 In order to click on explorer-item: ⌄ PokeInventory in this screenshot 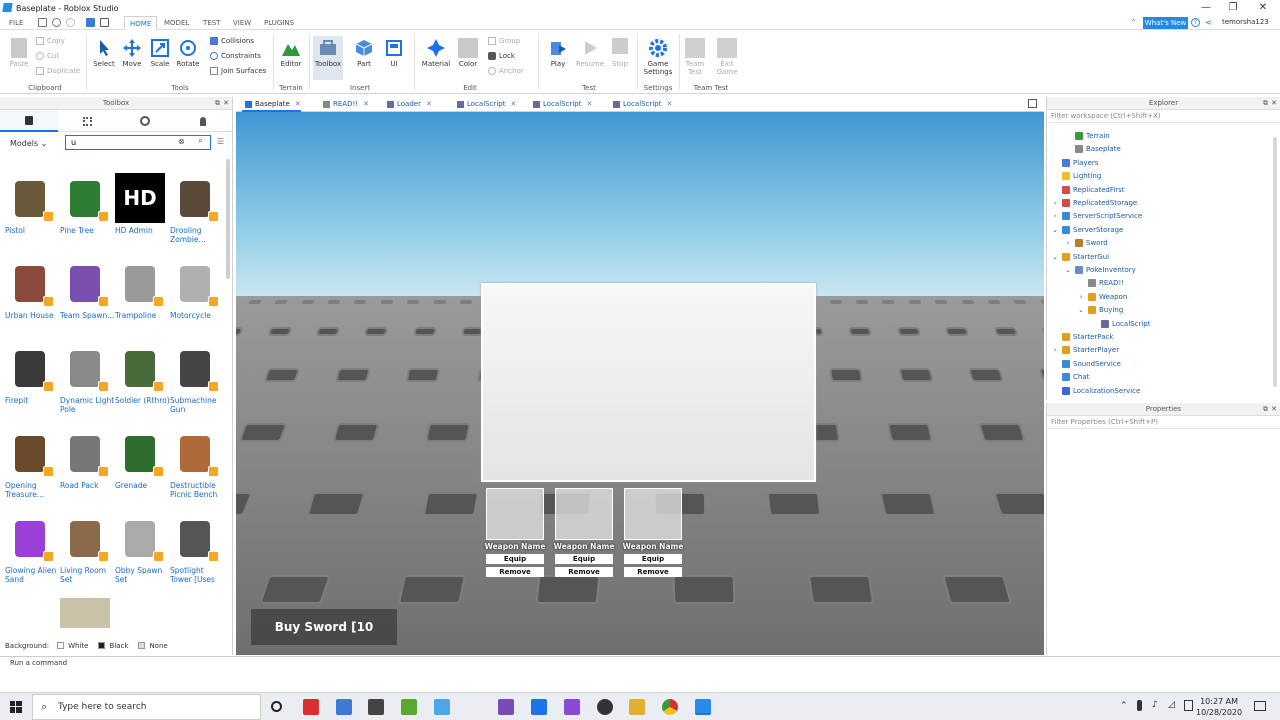, I will do `click(1100, 270)`.